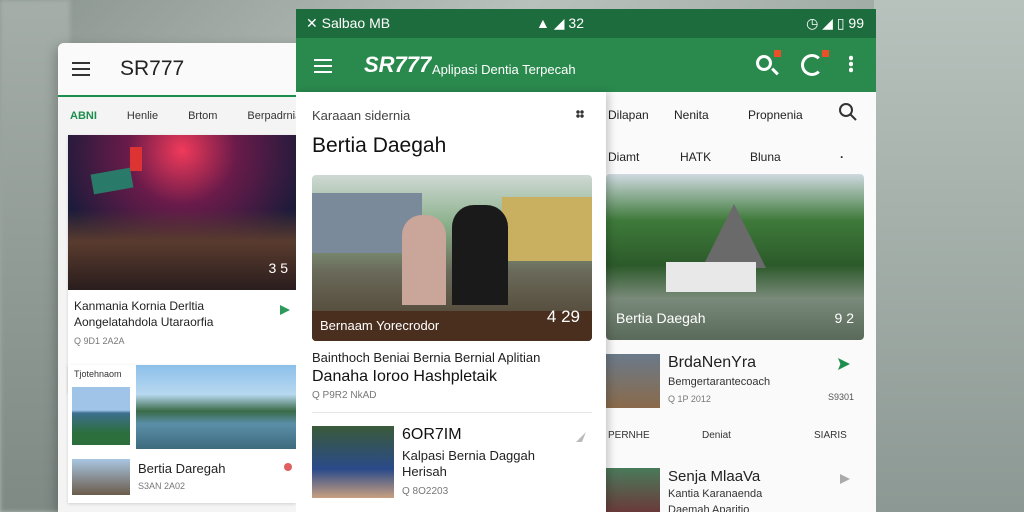 This screenshot has width=1024, height=512. I want to click on left-tab-4: Berpadrnia, so click(274, 116).